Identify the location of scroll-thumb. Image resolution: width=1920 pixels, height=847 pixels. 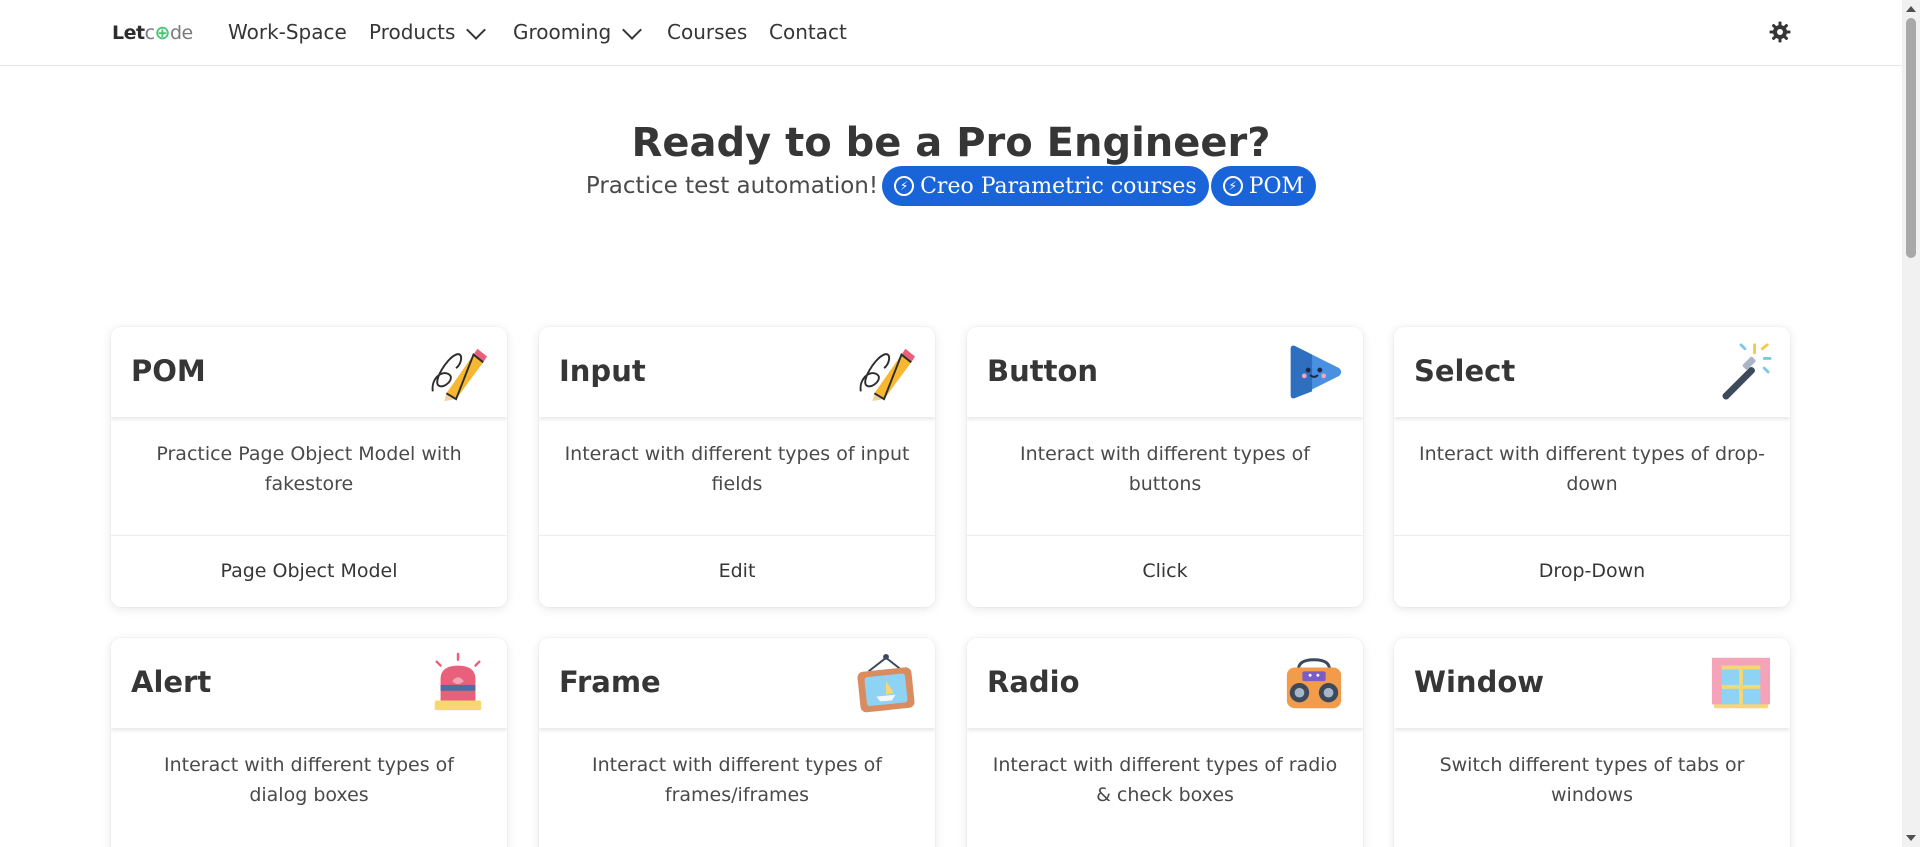
(1911, 138).